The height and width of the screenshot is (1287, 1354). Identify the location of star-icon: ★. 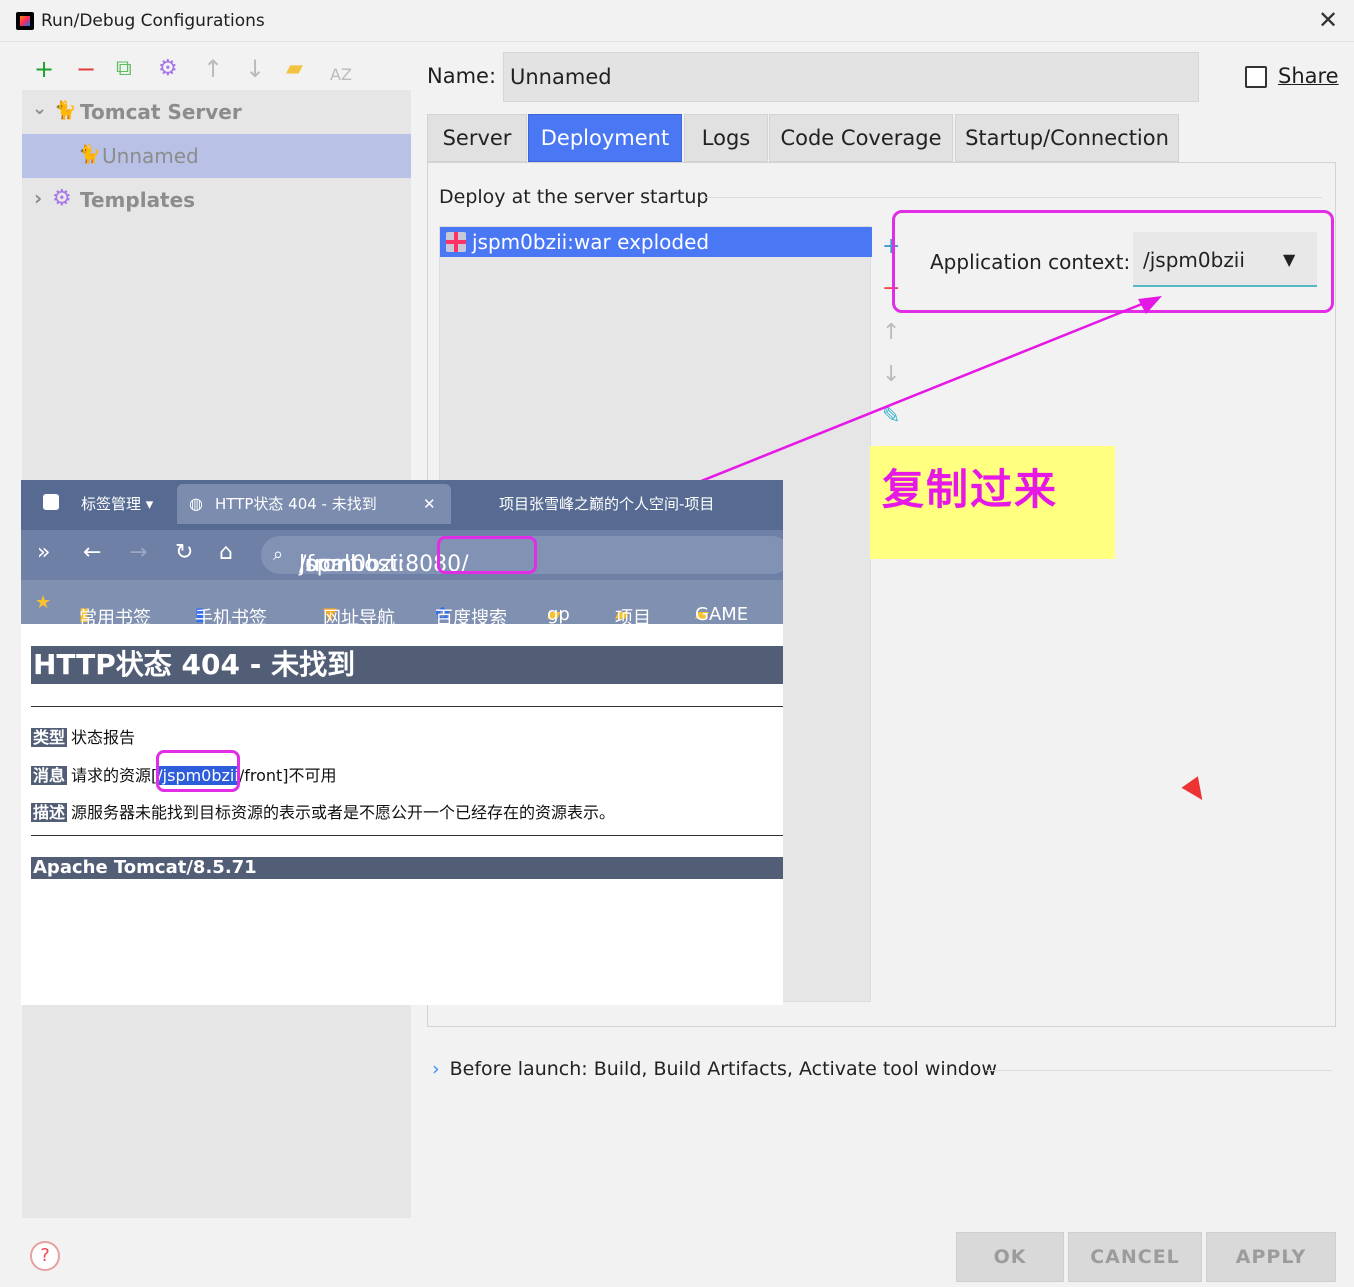
(43, 602).